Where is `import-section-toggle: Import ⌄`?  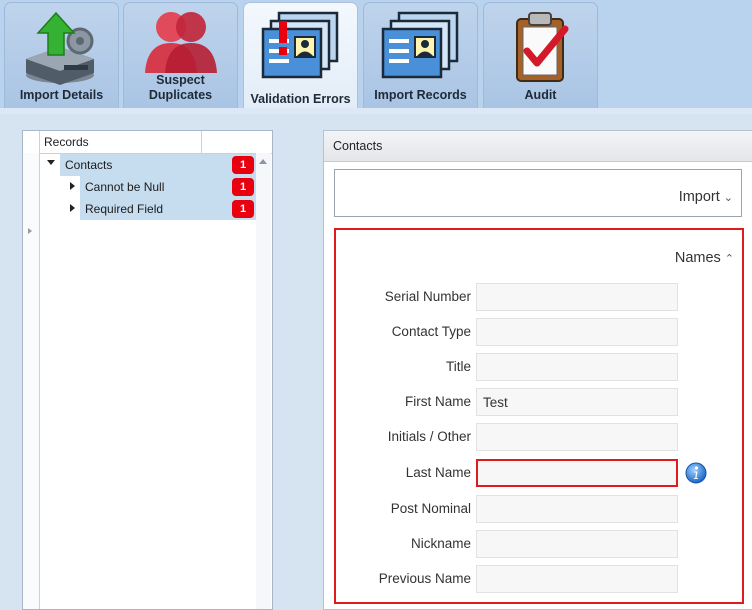
import-section-toggle: Import ⌄ is located at coordinates (706, 197).